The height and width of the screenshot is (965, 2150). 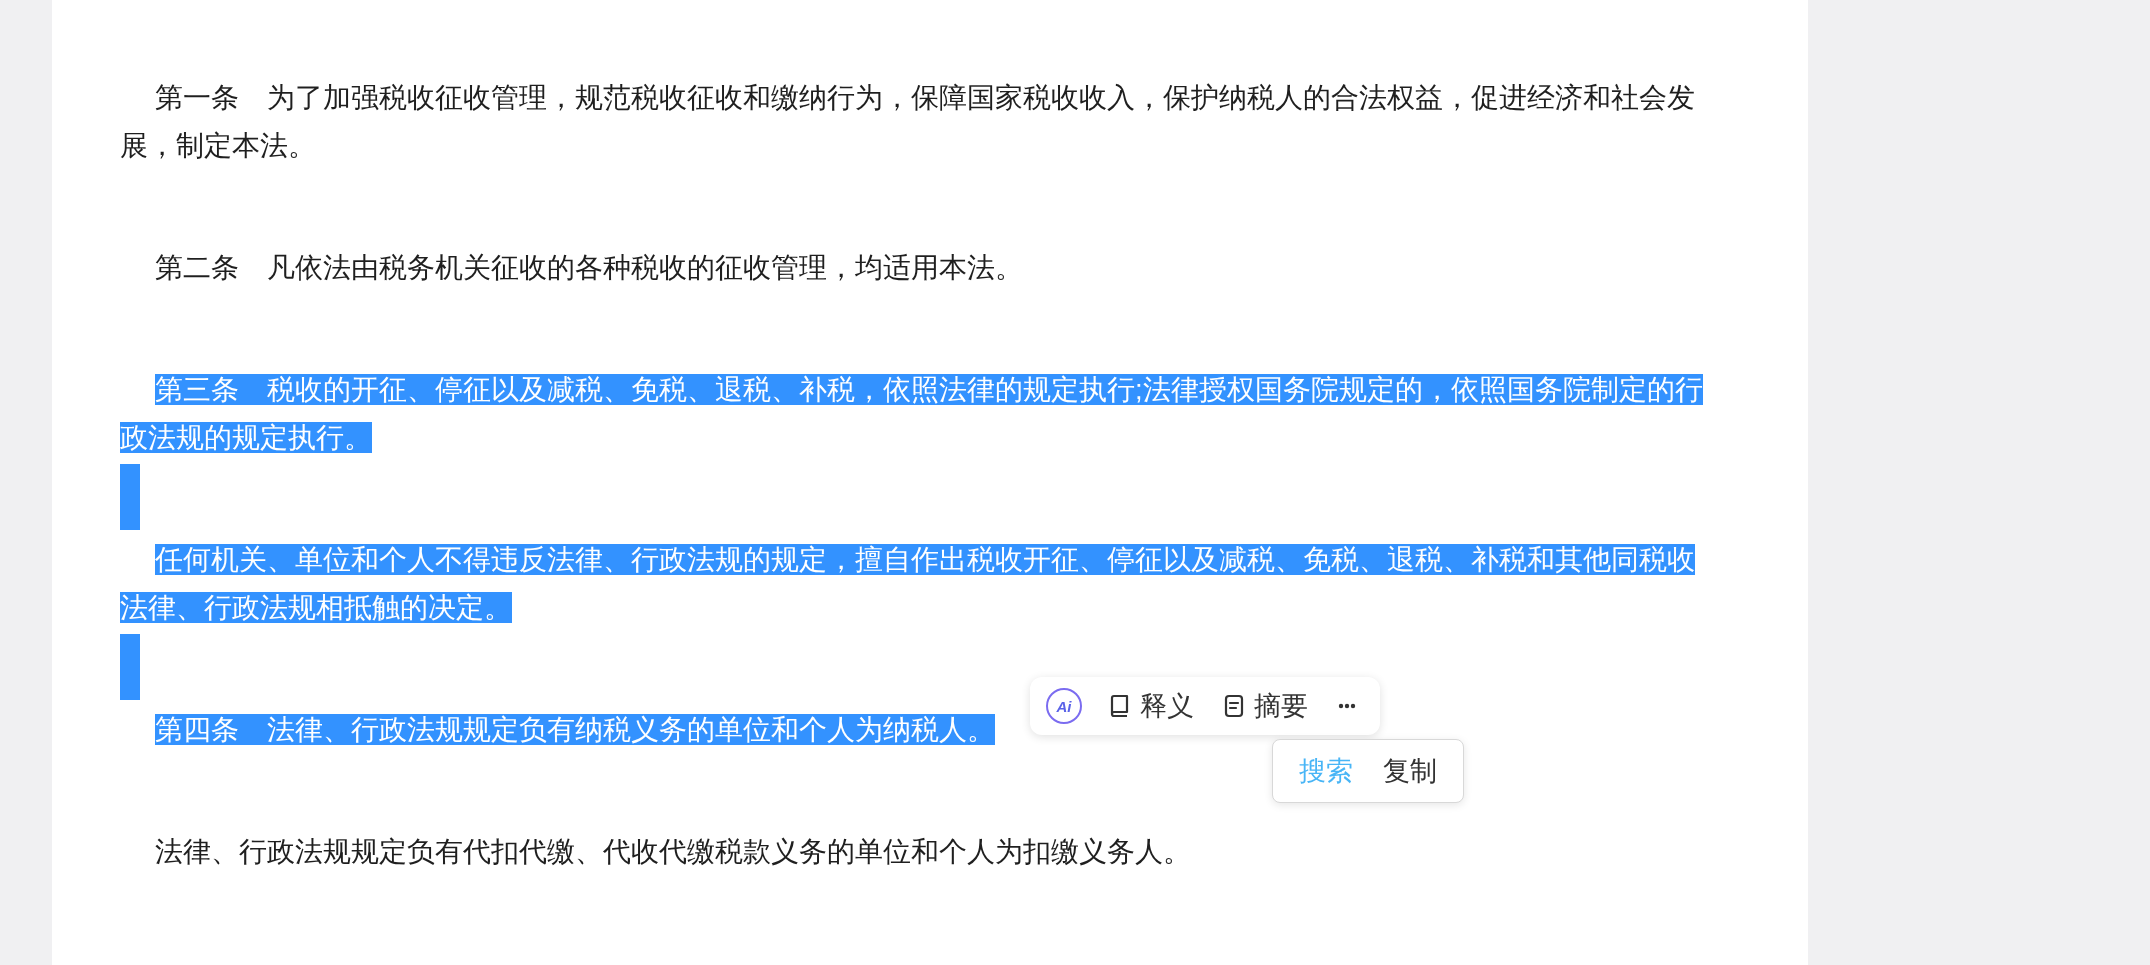 I want to click on selected-paragraph: 任何机关、单位和个人不得违反法律、行政法规的规定，擅自作出税收开征、停征以及减税、免税、退税、补税和其他同税收法律、行政法规相抵触的决定。, so click(x=908, y=584).